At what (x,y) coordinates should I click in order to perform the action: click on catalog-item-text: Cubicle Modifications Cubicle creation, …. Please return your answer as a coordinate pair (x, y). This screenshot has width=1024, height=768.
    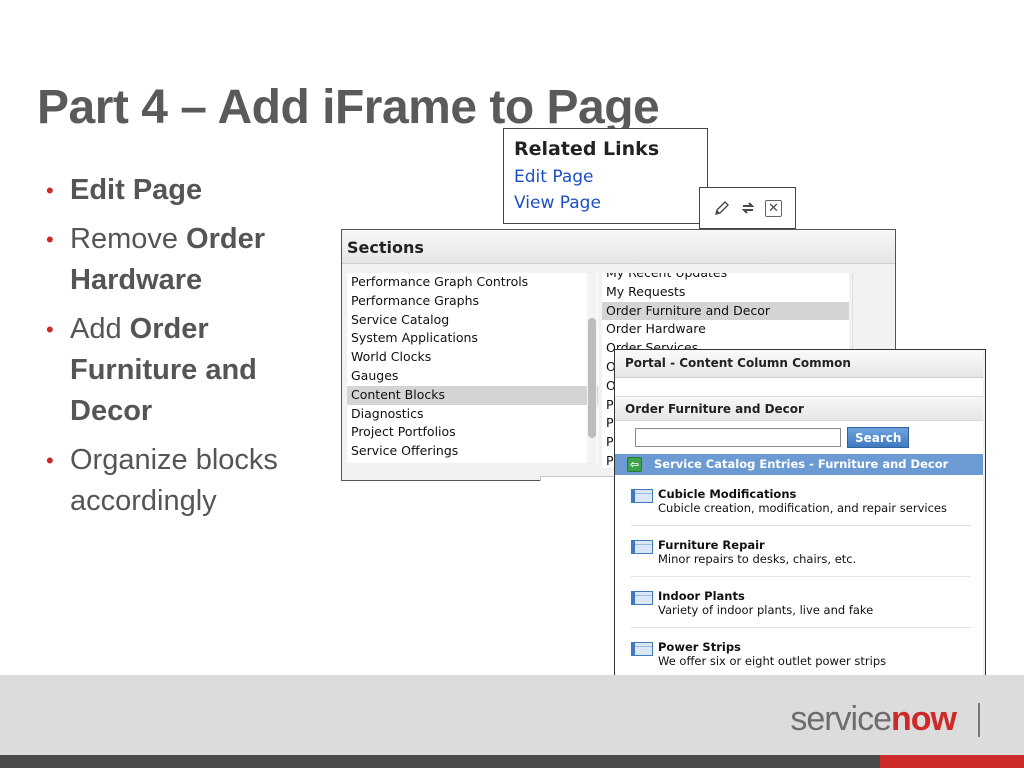
    Looking at the image, I should click on (802, 506).